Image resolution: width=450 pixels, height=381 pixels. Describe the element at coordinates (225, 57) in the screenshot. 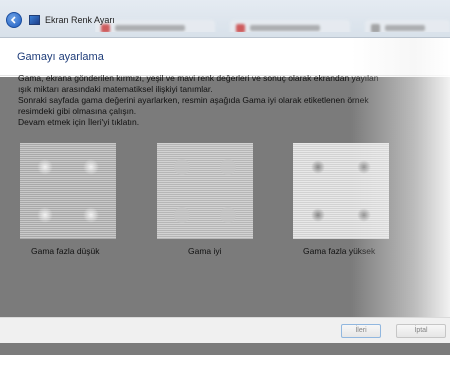

I see `wizard-header: Gamayı ayarlama` at that location.